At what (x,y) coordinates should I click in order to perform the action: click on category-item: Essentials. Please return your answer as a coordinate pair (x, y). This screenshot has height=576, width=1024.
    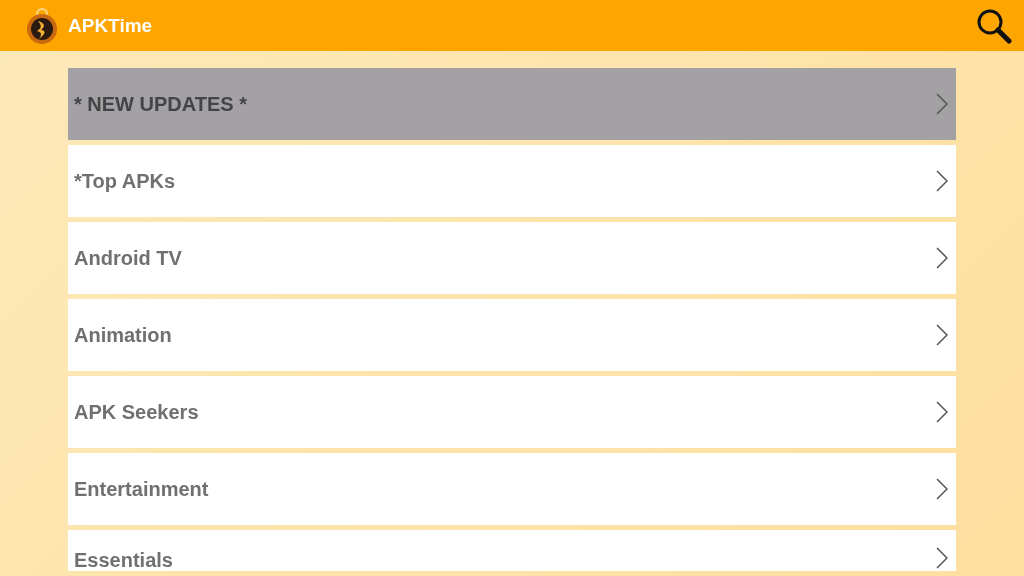
    Looking at the image, I should click on (512, 550).